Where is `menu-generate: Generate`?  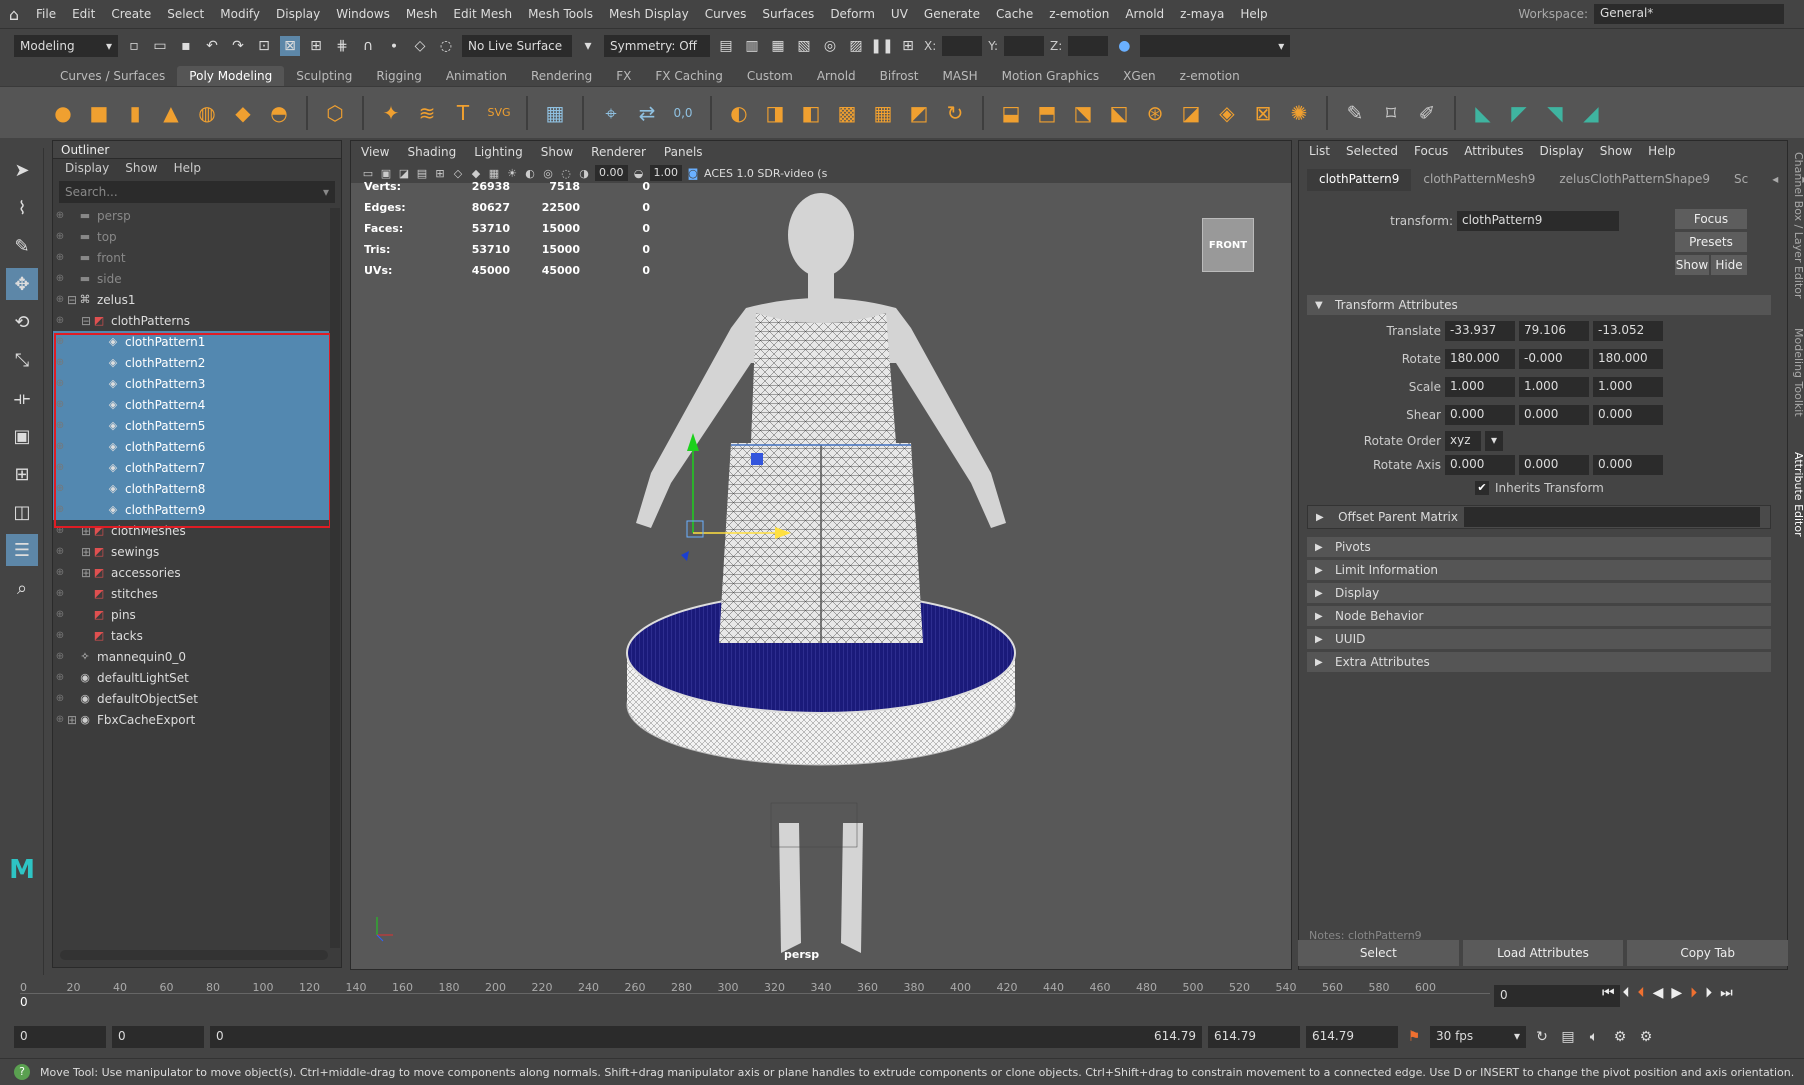 menu-generate: Generate is located at coordinates (952, 14).